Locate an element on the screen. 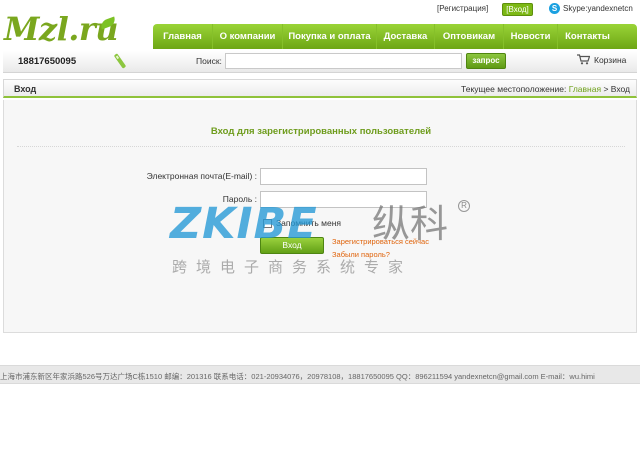 The width and height of the screenshot is (640, 475). login-button: Вход is located at coordinates (292, 245).